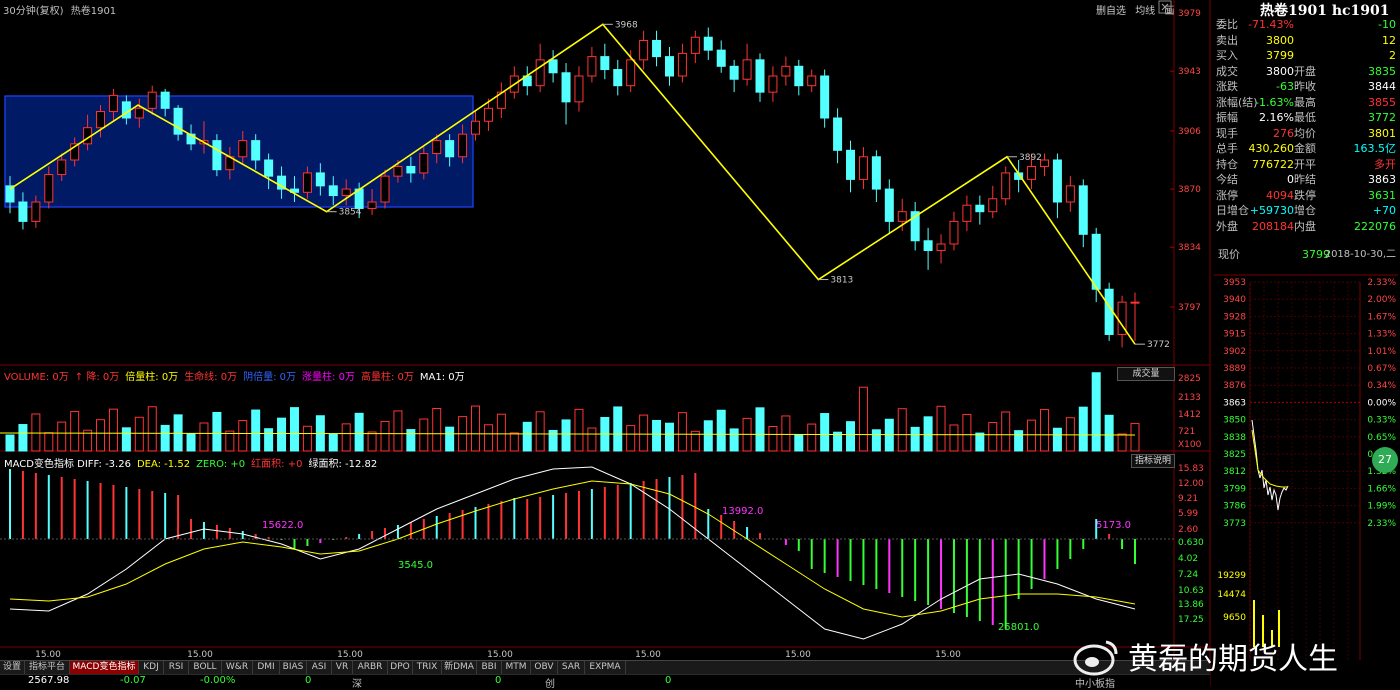 Image resolution: width=1400 pixels, height=690 pixels. I want to click on macd-axis-label: 7.24, so click(1188, 575).